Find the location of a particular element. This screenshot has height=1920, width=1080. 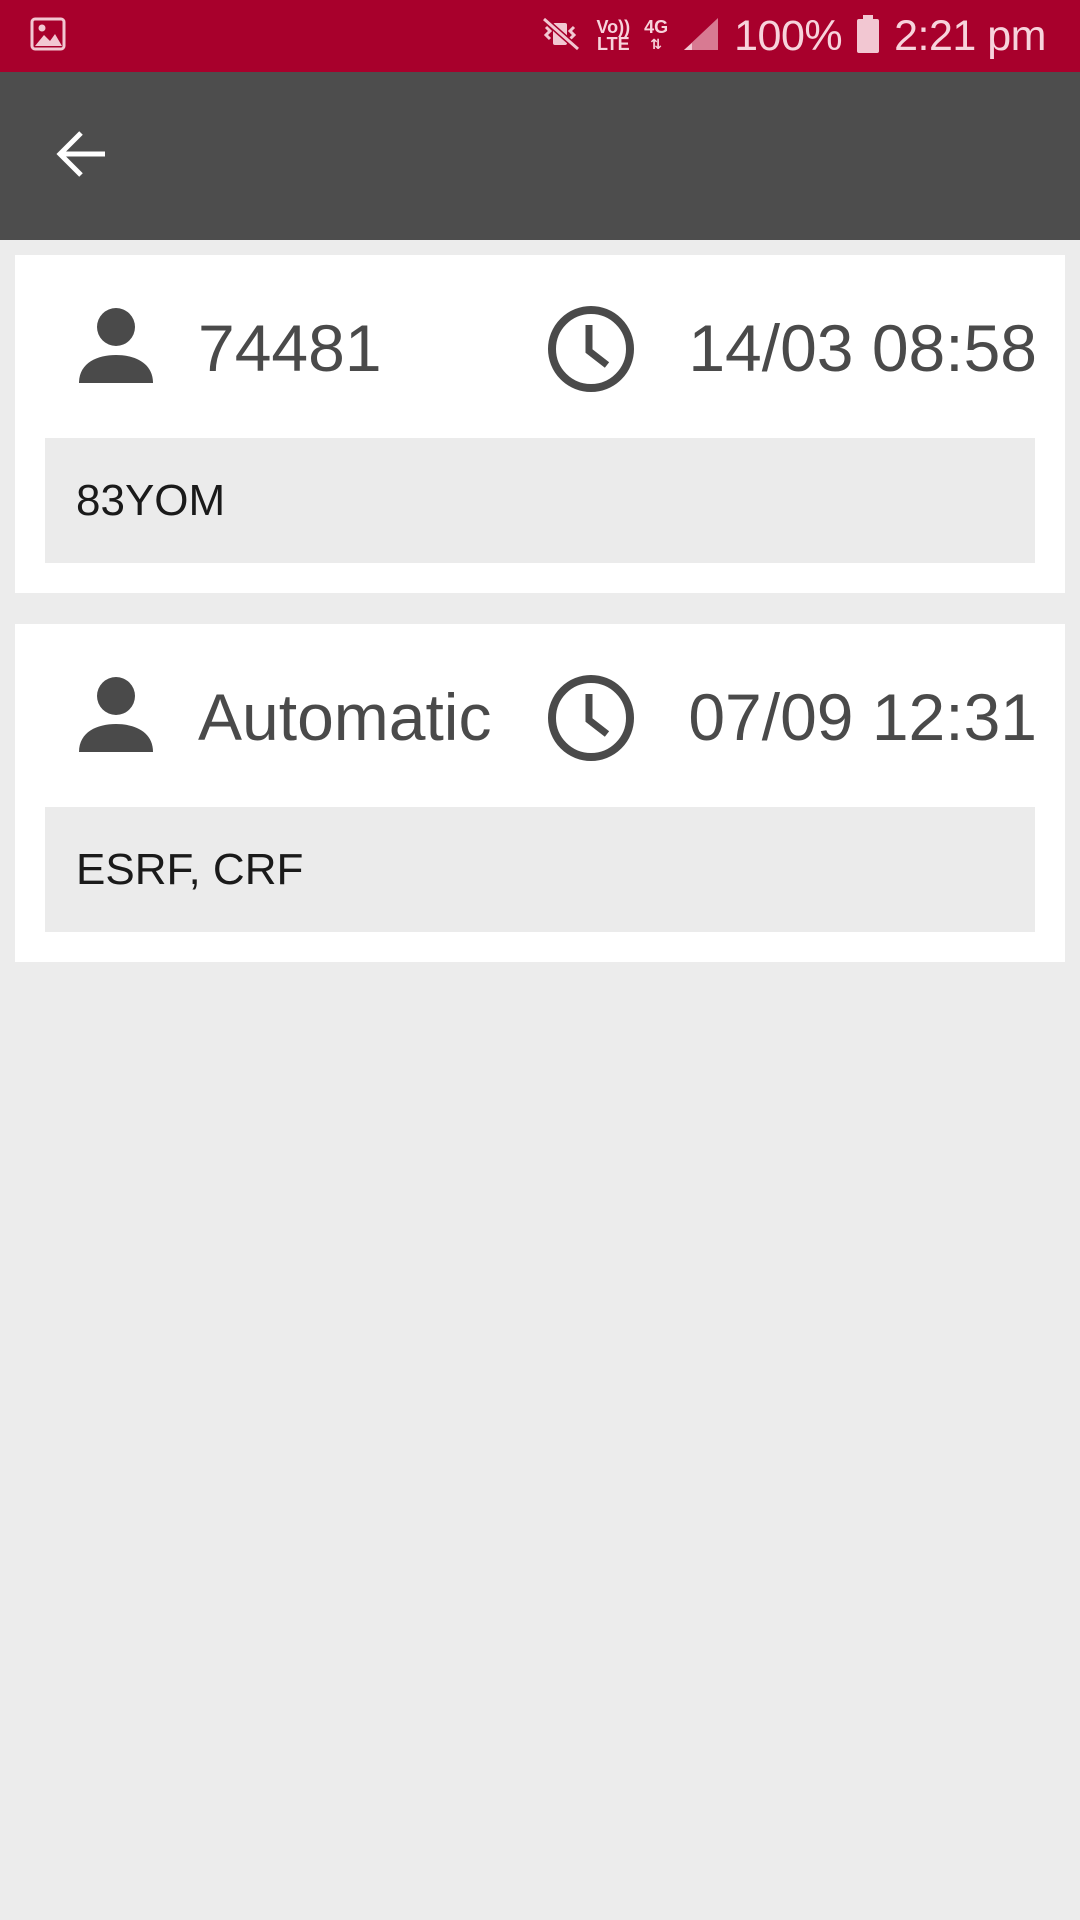

status-bar: Vo)) LTE 4G ⇅ 100% 2:21 pm is located at coordinates (540, 36).